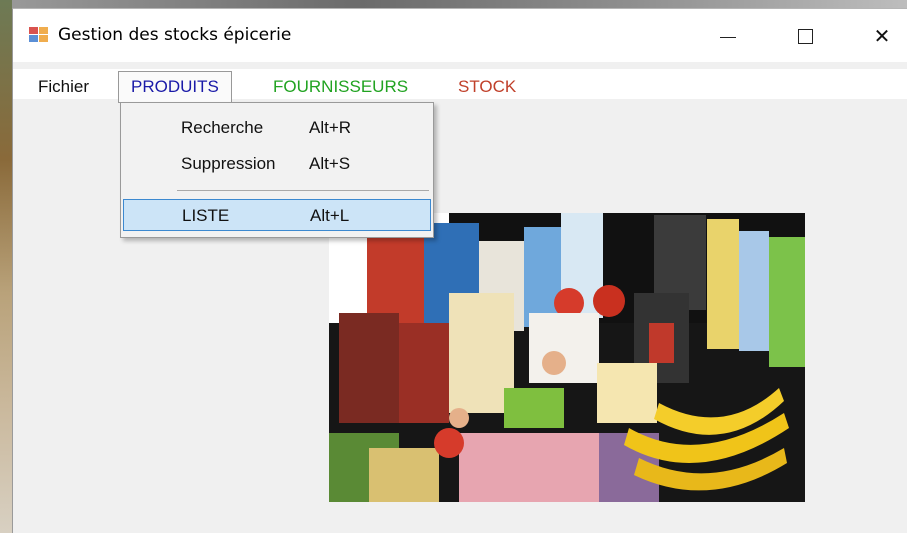 Image resolution: width=907 pixels, height=533 pixels. What do you see at coordinates (460, 35) in the screenshot?
I see `title-bar: Gestion des stocks épicerie ✕` at bounding box center [460, 35].